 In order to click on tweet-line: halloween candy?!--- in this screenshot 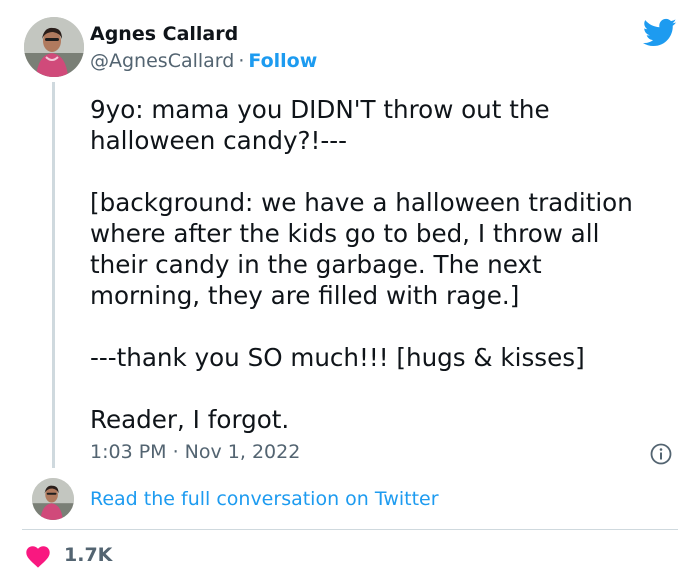, I will do `click(219, 140)`.